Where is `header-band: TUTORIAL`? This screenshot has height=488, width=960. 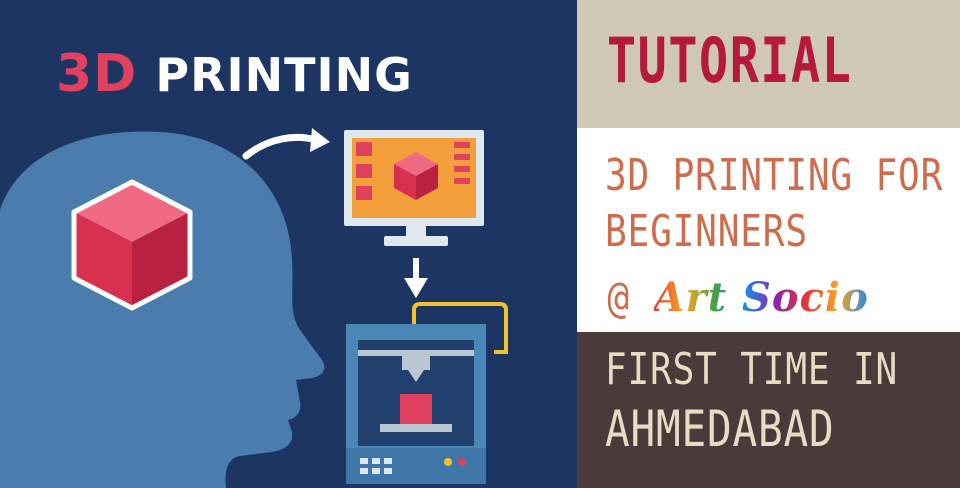
header-band: TUTORIAL is located at coordinates (768, 64).